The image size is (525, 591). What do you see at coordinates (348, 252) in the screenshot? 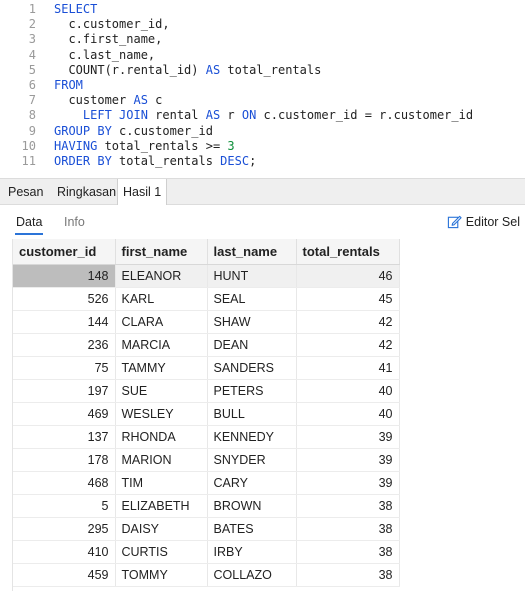
I see `column-header: total_rentals` at bounding box center [348, 252].